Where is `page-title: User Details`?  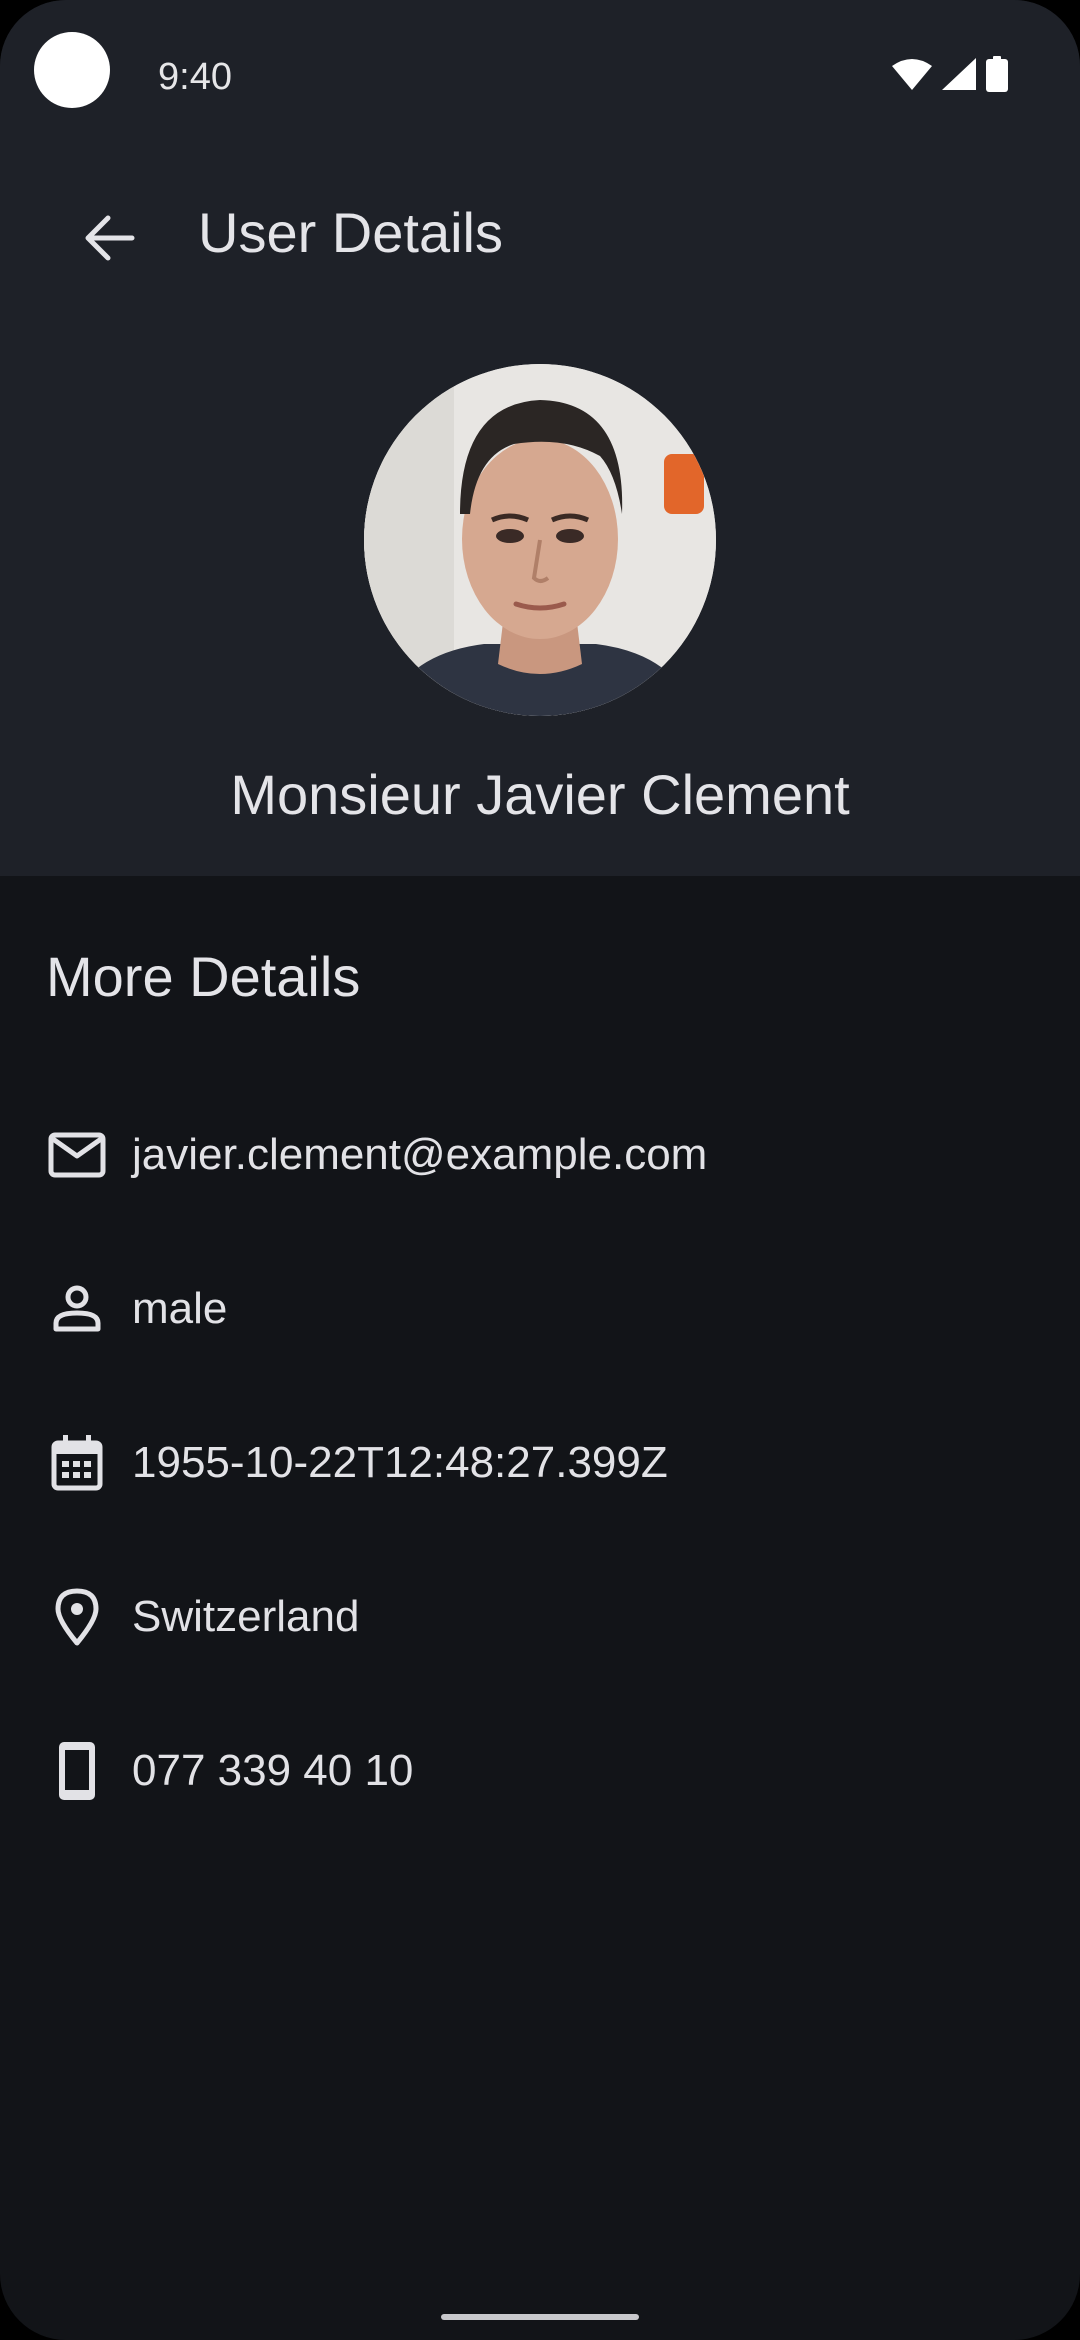
page-title: User Details is located at coordinates (350, 232).